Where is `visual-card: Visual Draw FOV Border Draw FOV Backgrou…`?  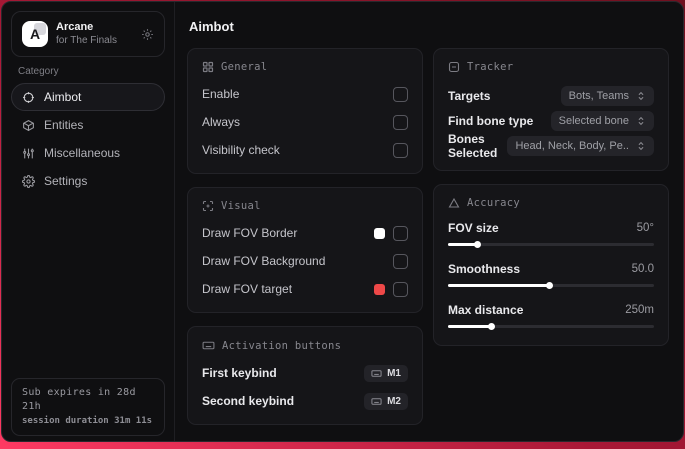 visual-card: Visual Draw FOV Border Draw FOV Backgrou… is located at coordinates (305, 250).